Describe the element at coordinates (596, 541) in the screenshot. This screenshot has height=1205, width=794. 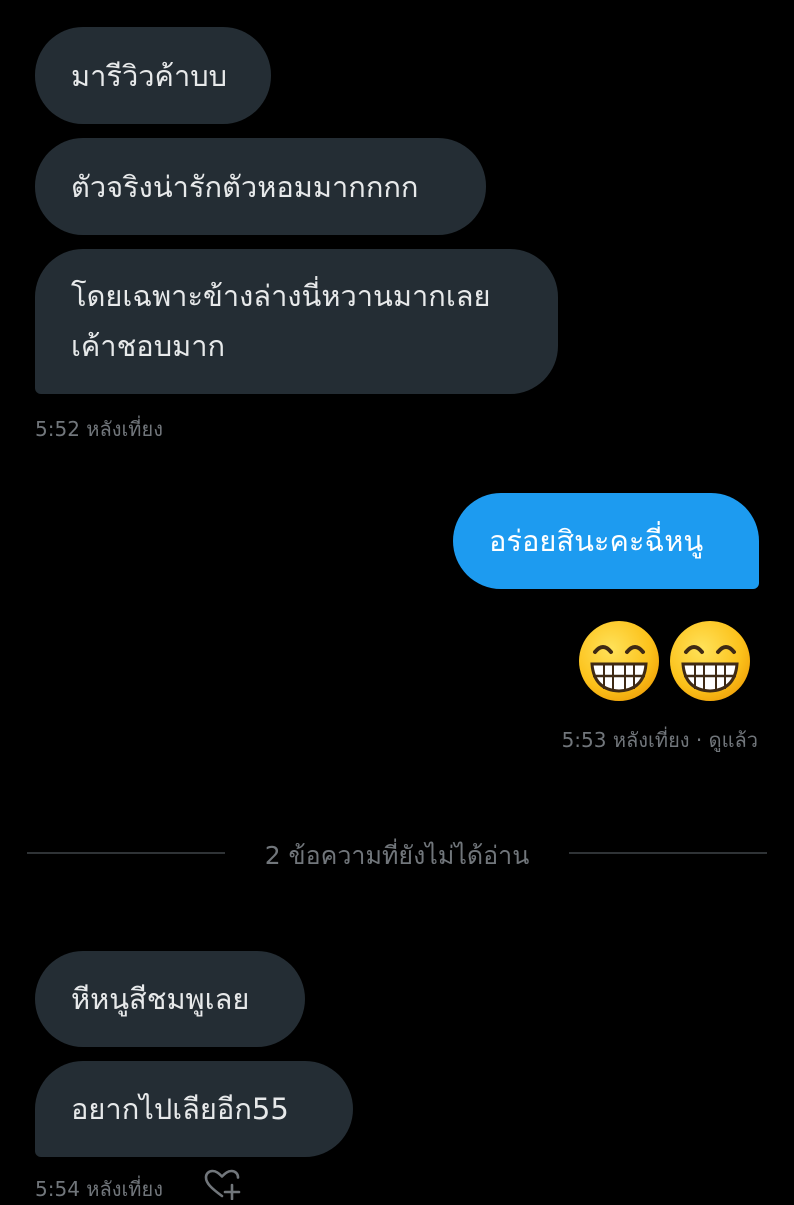
I see `message-text: อร่อยสินะคะฉี่หนู` at that location.